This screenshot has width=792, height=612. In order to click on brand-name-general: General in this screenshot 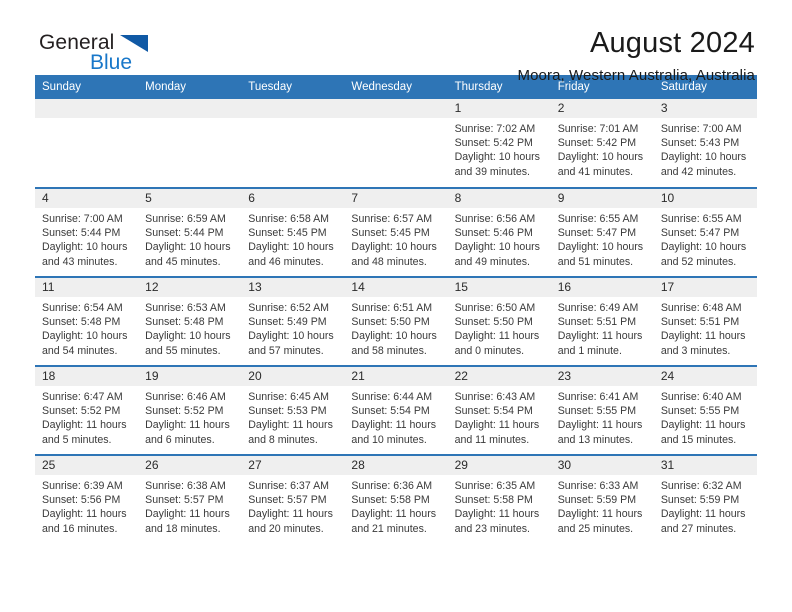, I will do `click(77, 42)`.